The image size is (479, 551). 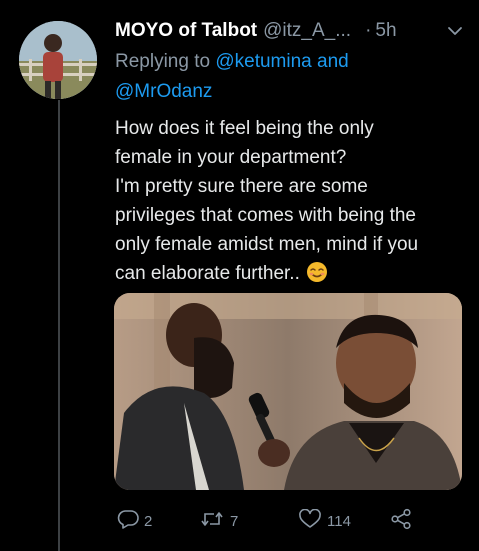 What do you see at coordinates (263, 61) in the screenshot?
I see `mention-link: @ketumina` at bounding box center [263, 61].